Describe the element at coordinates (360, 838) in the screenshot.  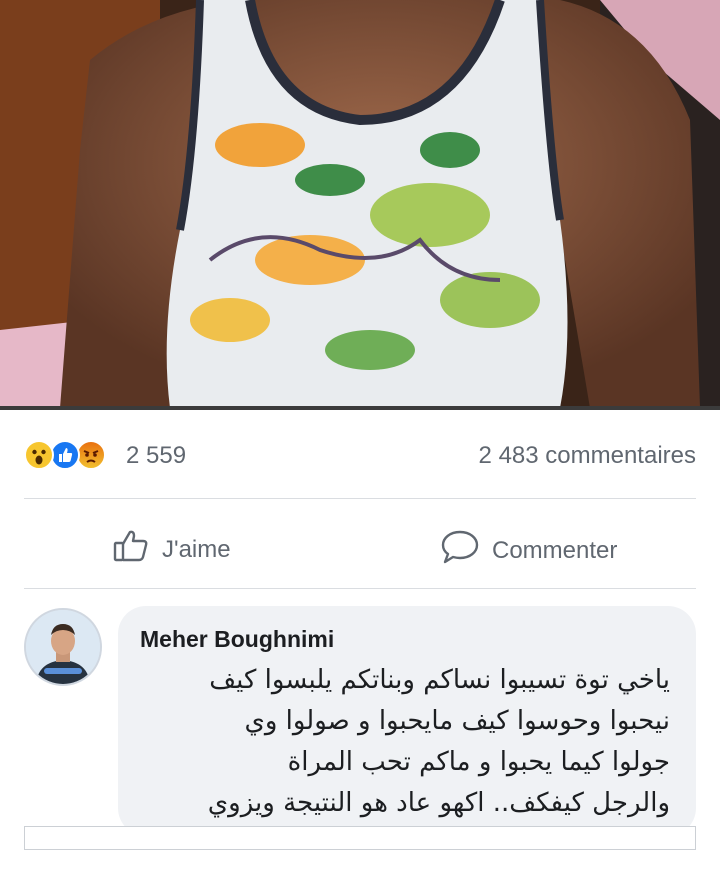
I see `reply-input` at that location.